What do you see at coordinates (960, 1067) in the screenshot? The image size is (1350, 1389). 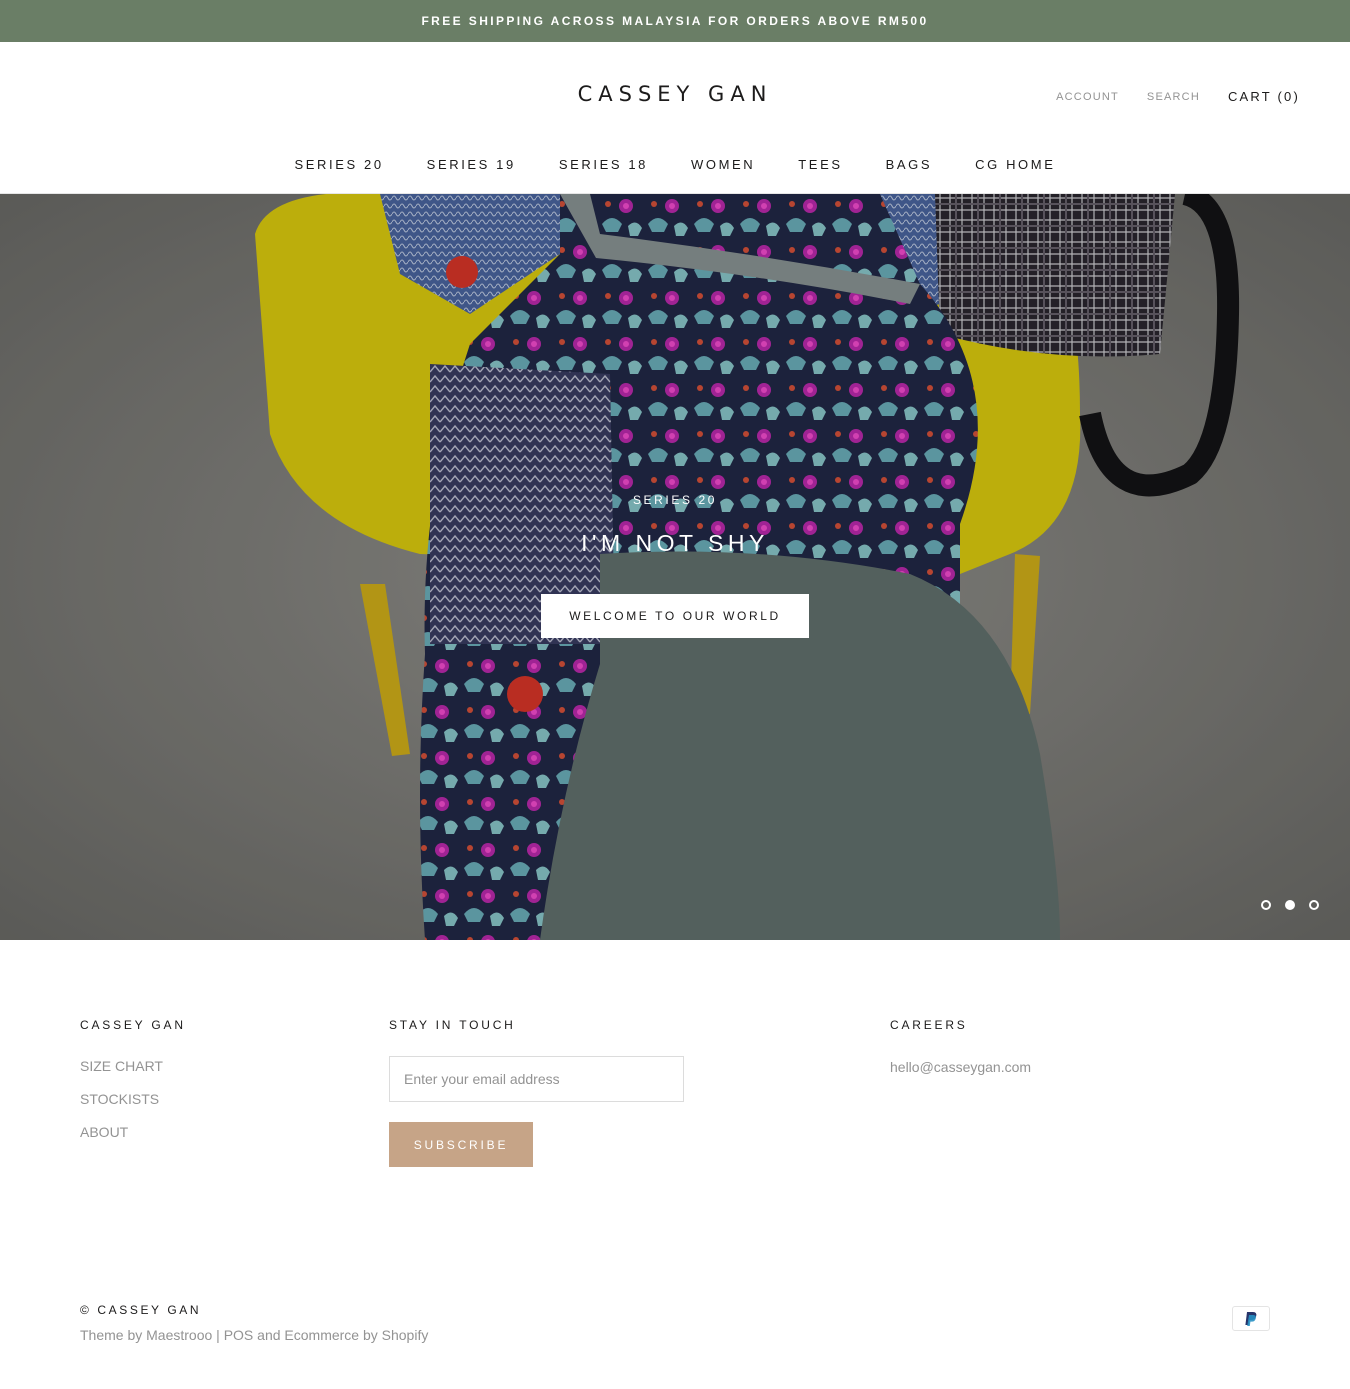 I see `careers-email-link: hello@casseygan.com` at bounding box center [960, 1067].